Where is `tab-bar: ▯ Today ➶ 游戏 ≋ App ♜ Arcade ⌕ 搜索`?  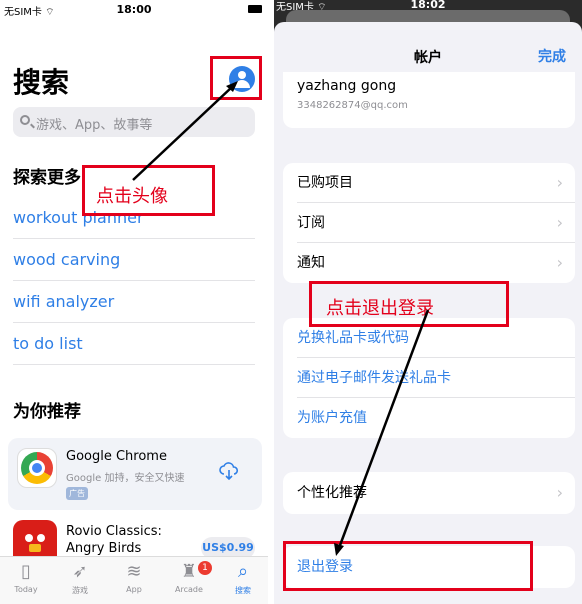 tab-bar: ▯ Today ➶ 游戏 ≋ App ♜ Arcade ⌕ 搜索 is located at coordinates (134, 580).